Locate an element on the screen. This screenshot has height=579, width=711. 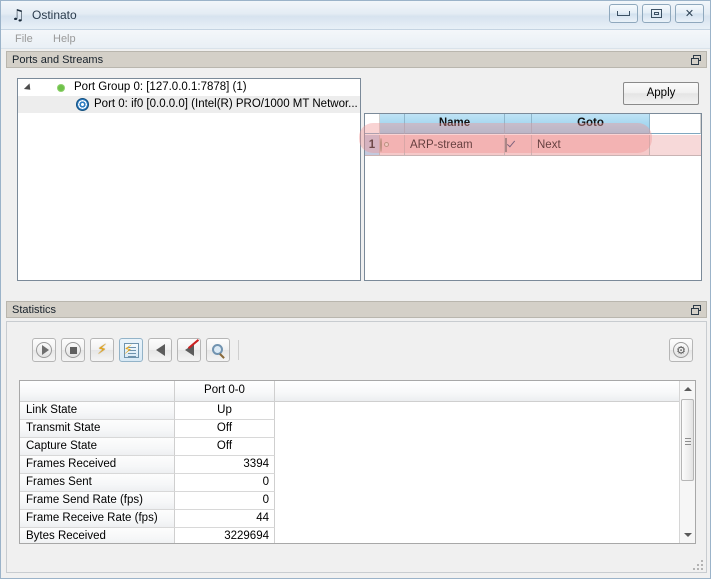
speaker-icon is located at coordinates (160, 350).